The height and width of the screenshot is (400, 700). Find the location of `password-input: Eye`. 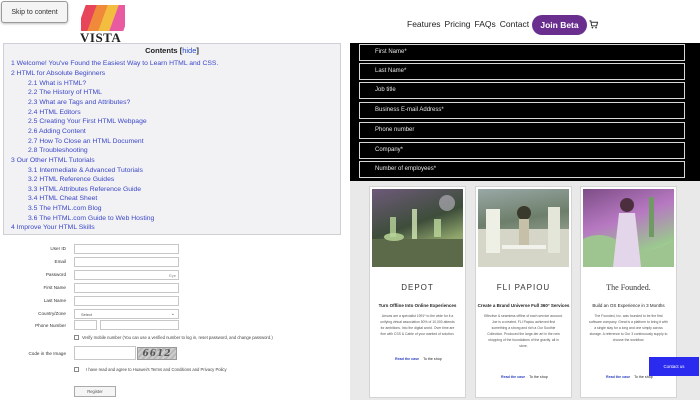

password-input: Eye is located at coordinates (126, 275).